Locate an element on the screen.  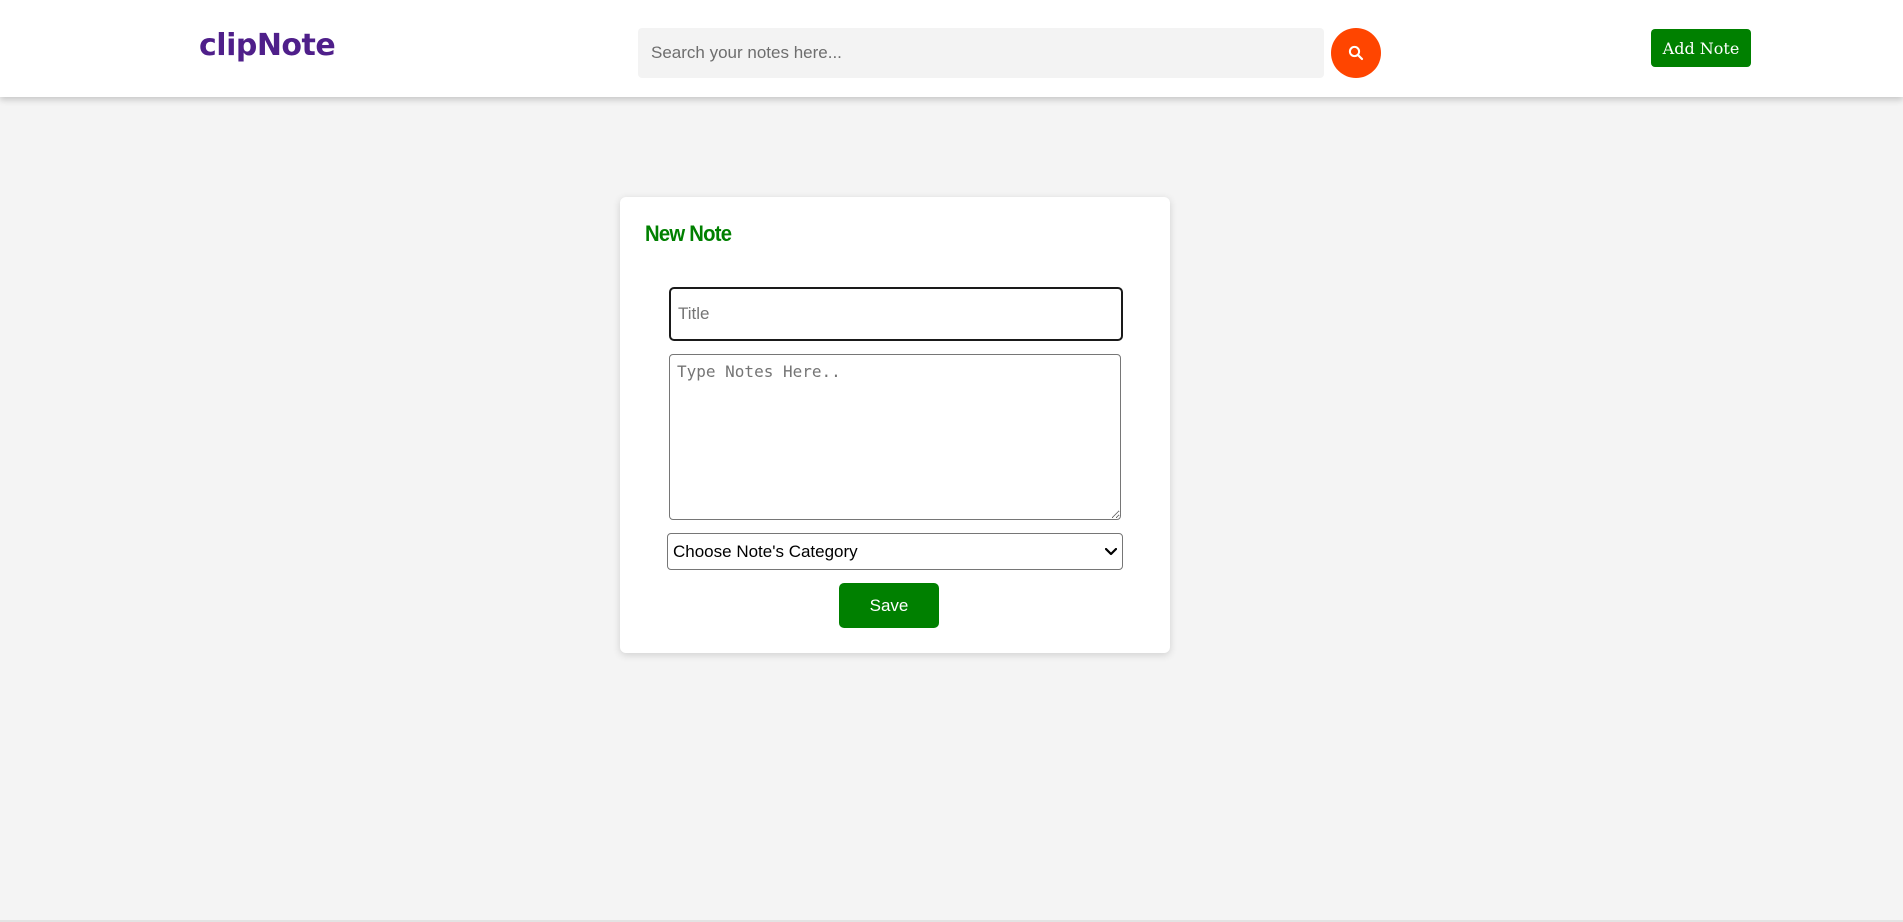
add-note-button: Add Note is located at coordinates (1701, 48).